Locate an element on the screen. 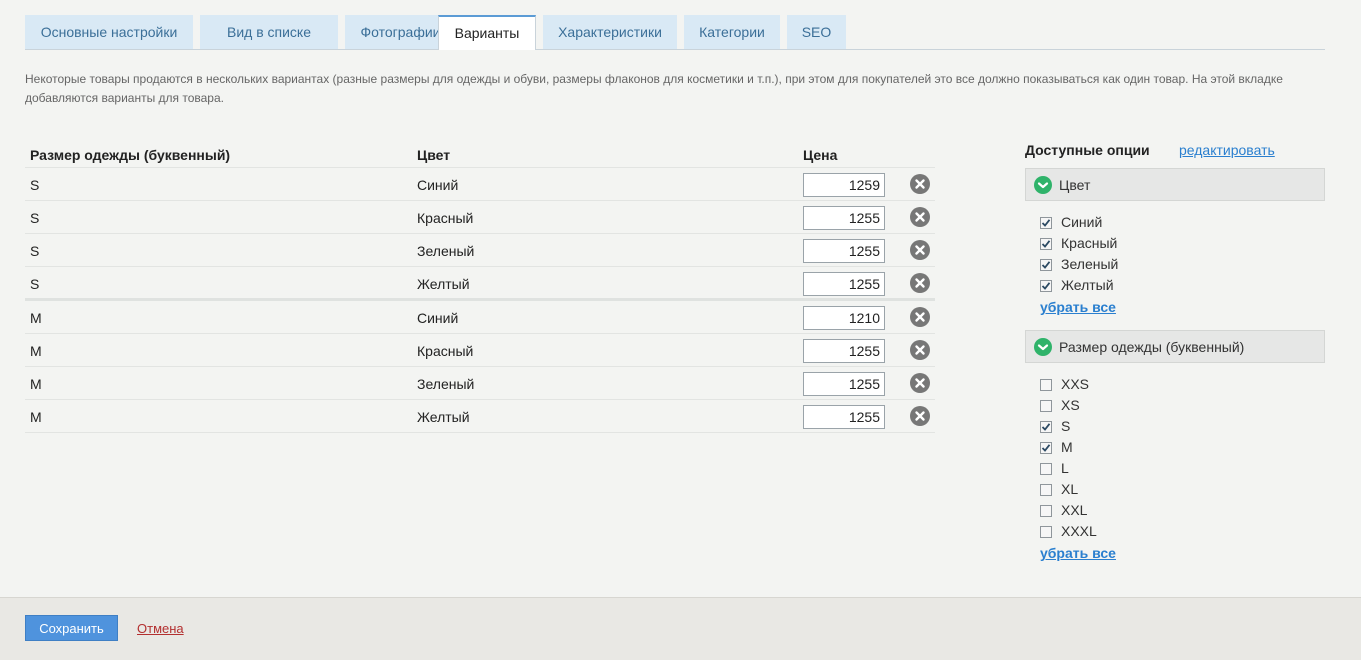  option-item: Зеленый is located at coordinates (1182, 265).